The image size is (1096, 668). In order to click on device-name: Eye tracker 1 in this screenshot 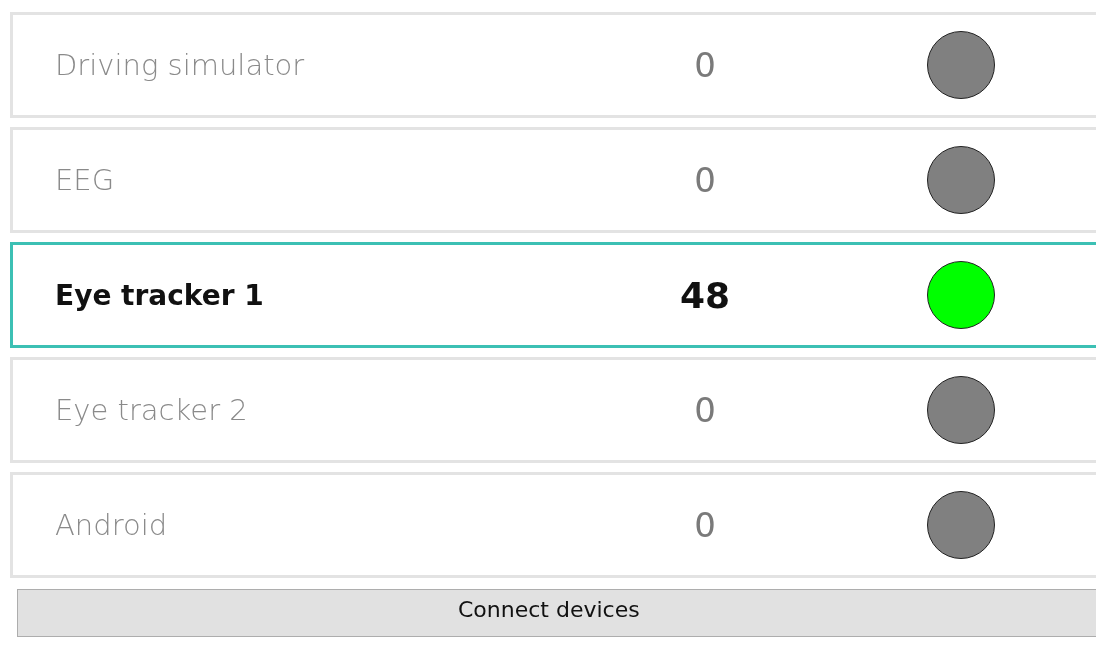, I will do `click(160, 295)`.